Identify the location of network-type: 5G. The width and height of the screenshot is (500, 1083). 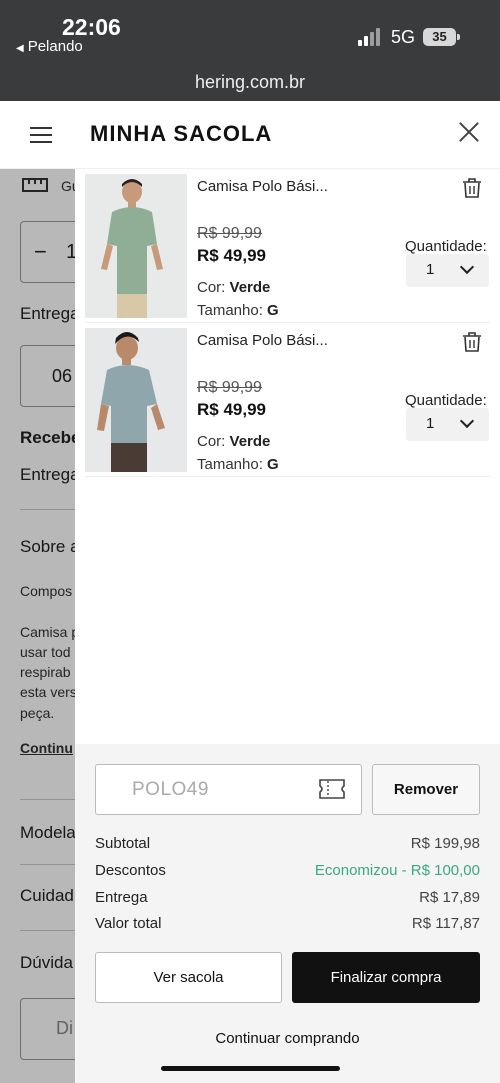
(403, 37).